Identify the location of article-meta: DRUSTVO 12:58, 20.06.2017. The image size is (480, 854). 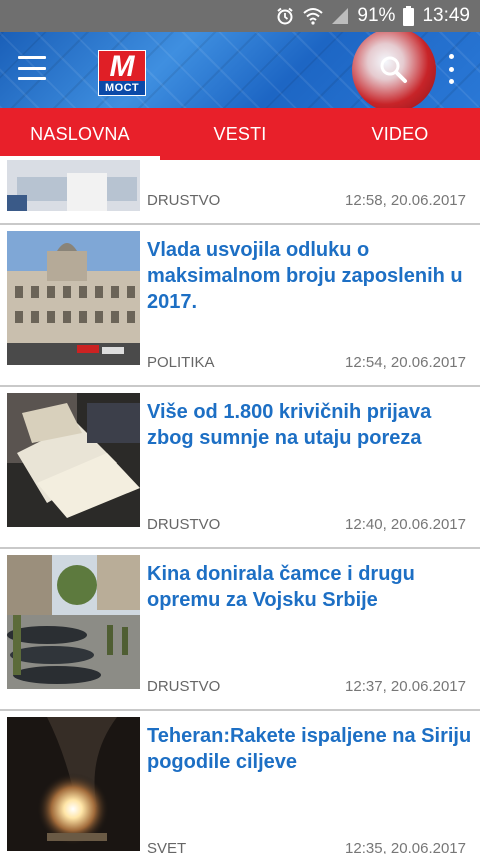
(306, 200).